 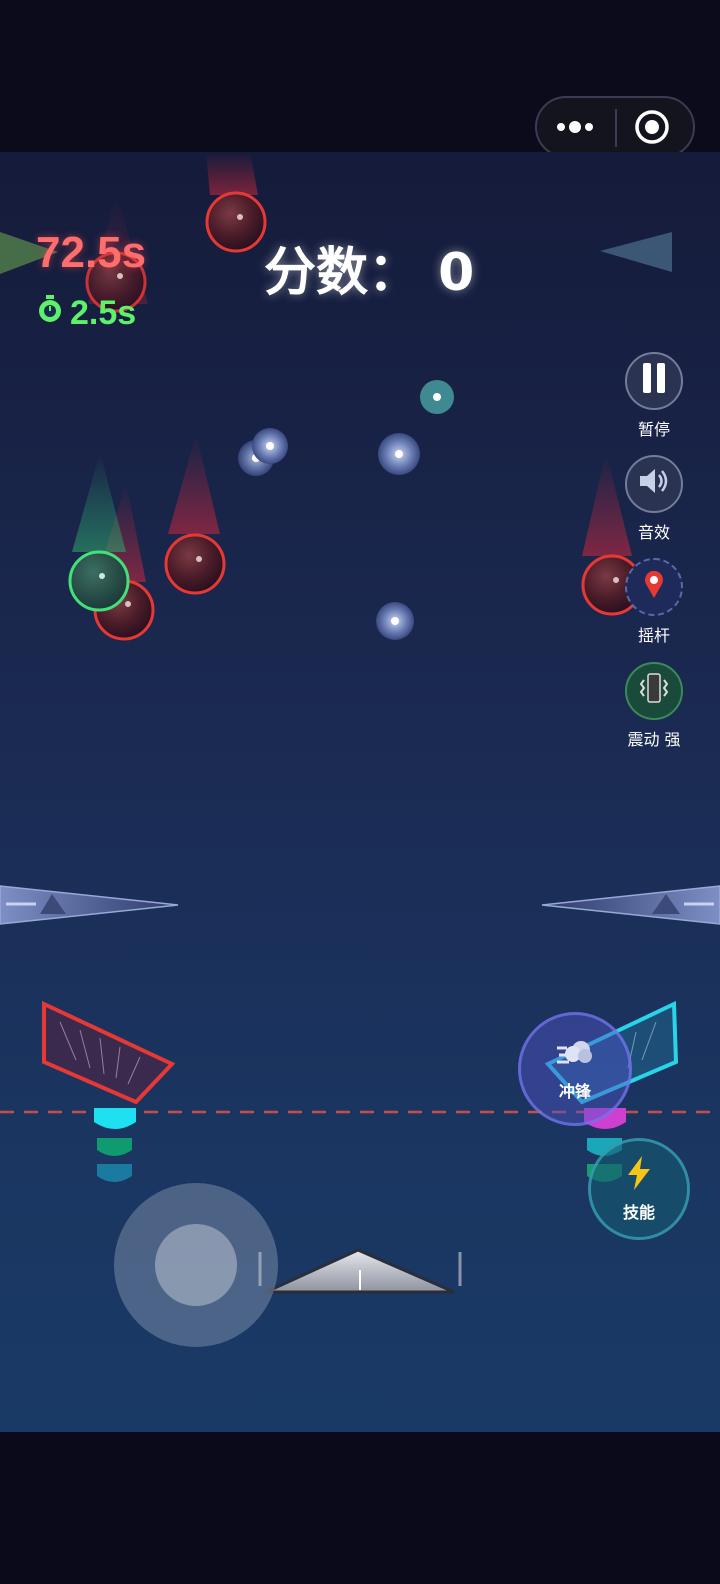 I want to click on cooldown-value: 2.5s, so click(x=103, y=313).